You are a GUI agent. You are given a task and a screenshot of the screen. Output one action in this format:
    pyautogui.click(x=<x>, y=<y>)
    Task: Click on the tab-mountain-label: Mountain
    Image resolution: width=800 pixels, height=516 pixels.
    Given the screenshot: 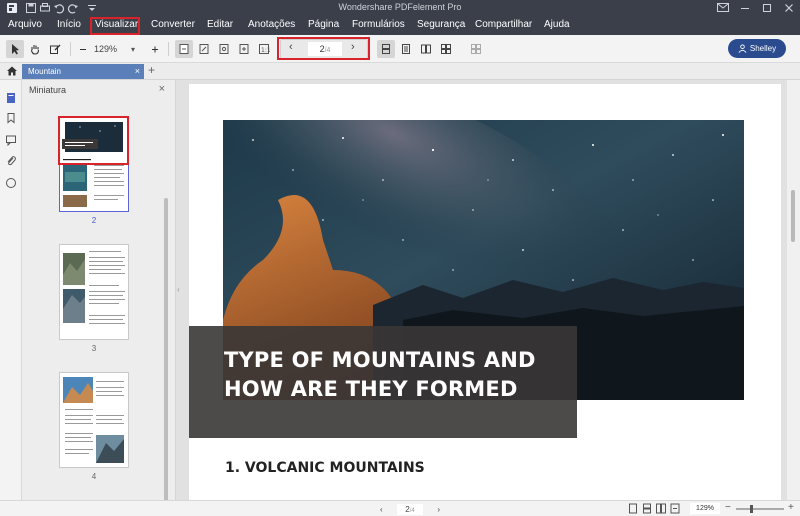 What is the action you would take?
    pyautogui.click(x=44, y=71)
    